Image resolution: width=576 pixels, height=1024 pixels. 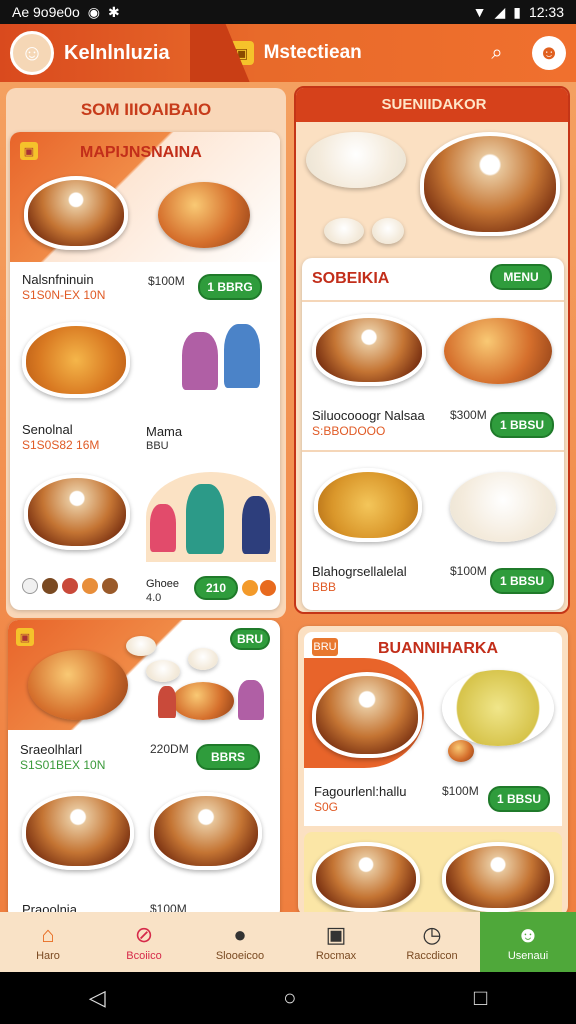 I want to click on add-button: 1 BBRG, so click(x=230, y=287).